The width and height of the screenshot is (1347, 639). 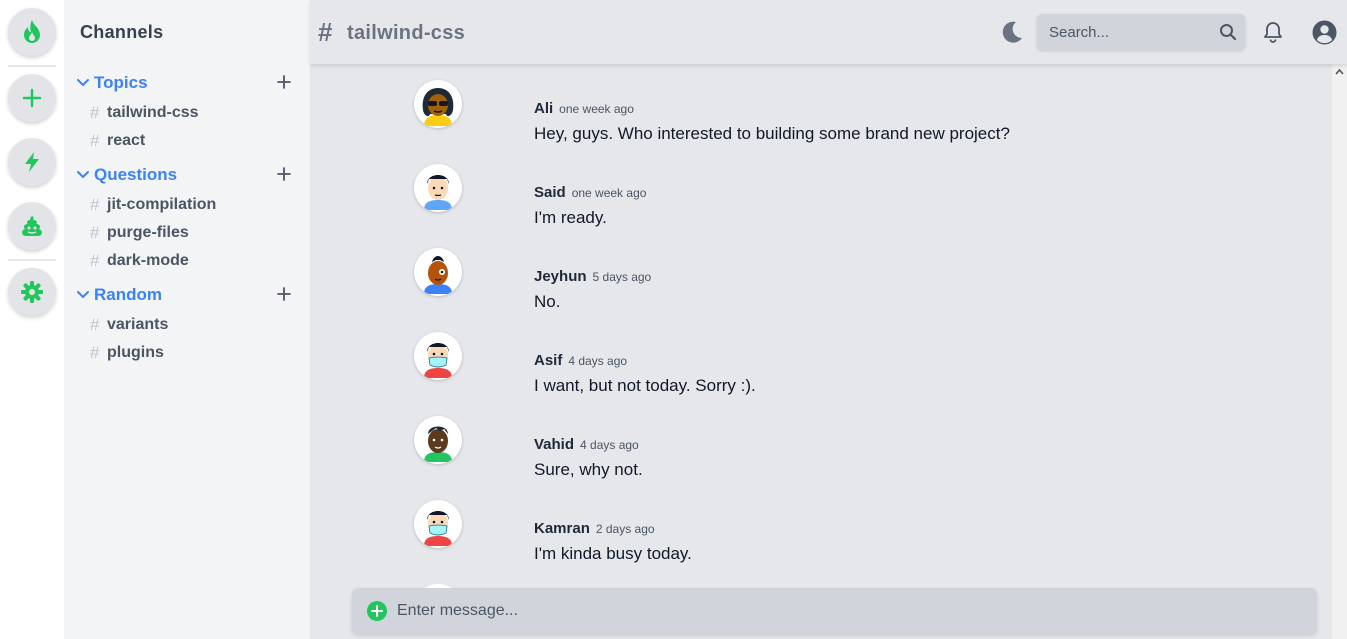 I want to click on bolt-icon, so click(x=32, y=162).